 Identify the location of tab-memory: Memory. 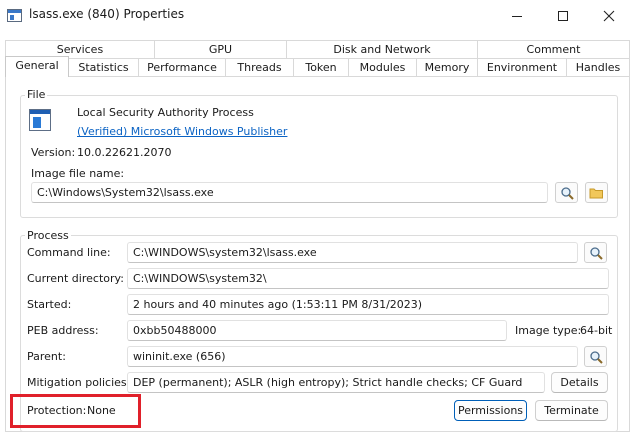
(447, 67).